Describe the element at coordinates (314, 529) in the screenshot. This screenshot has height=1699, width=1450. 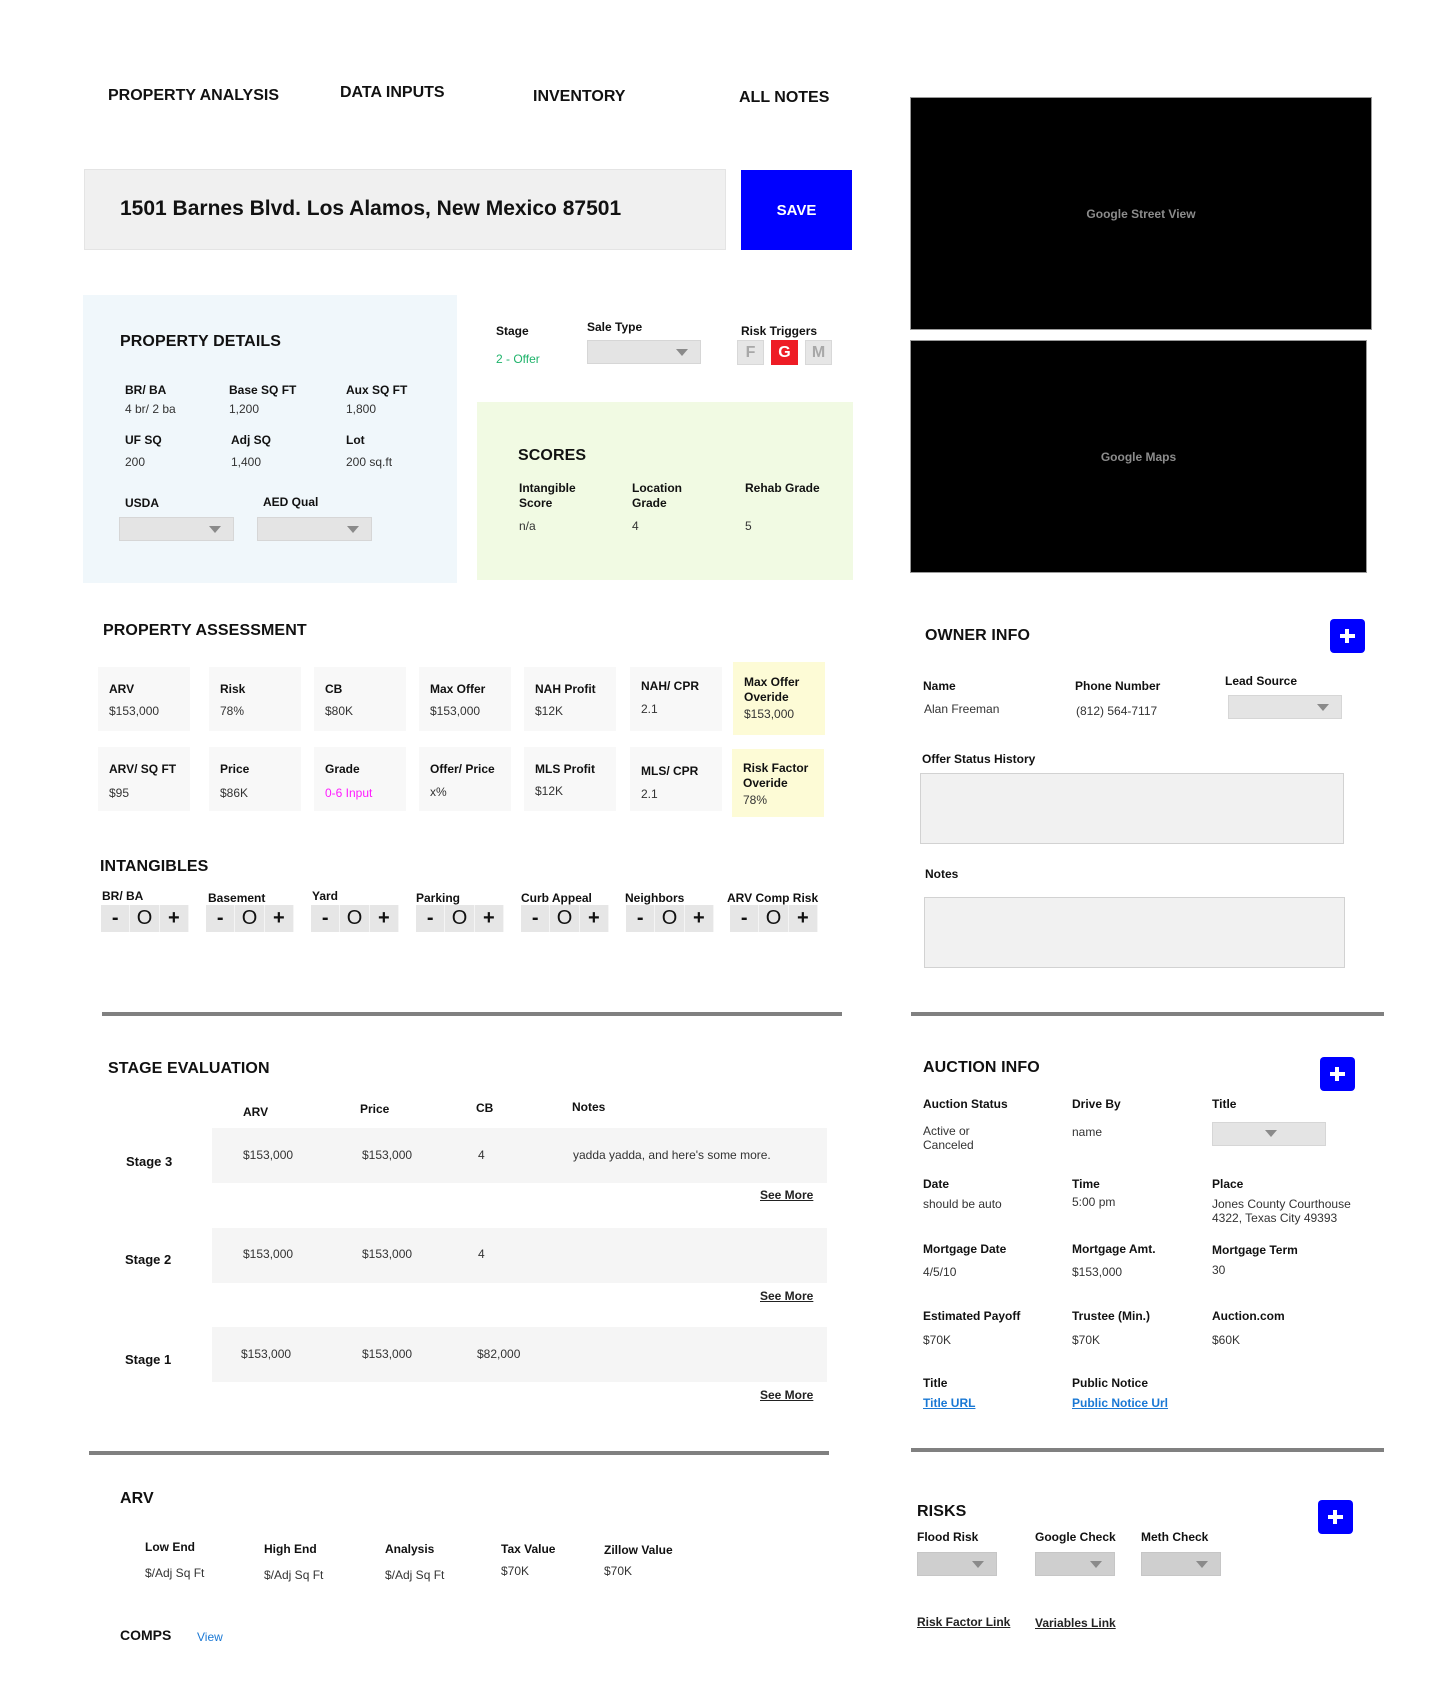
I see `aed-qual-dropdown` at that location.